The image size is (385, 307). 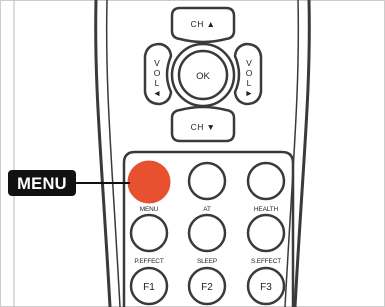 What do you see at coordinates (148, 261) in the screenshot?
I see `p-effect-label: P.EFFECT` at bounding box center [148, 261].